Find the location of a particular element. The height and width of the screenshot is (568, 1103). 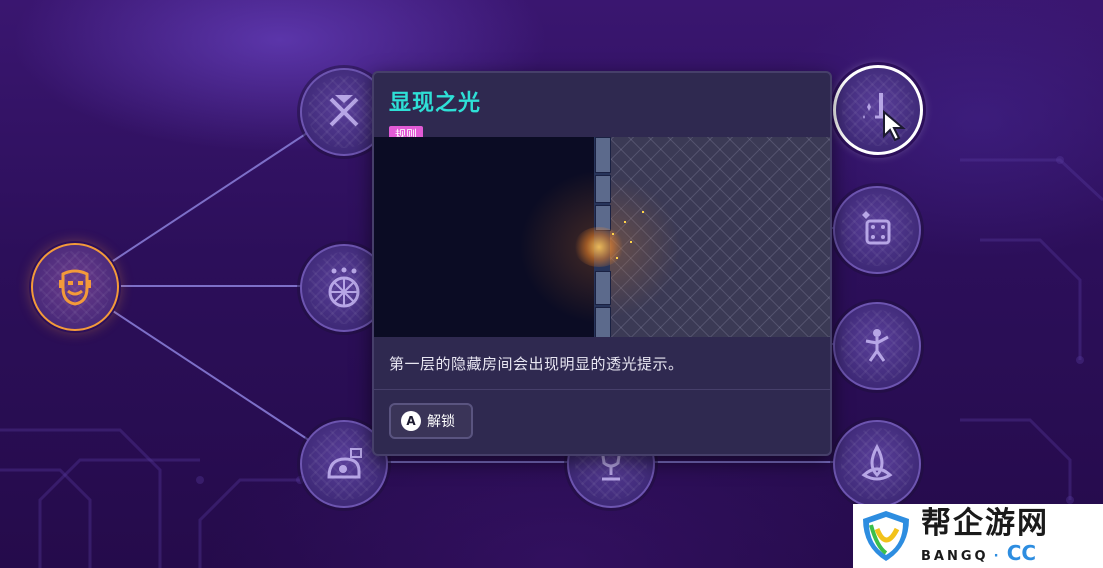

crossed-swords-icon is located at coordinates (344, 111).